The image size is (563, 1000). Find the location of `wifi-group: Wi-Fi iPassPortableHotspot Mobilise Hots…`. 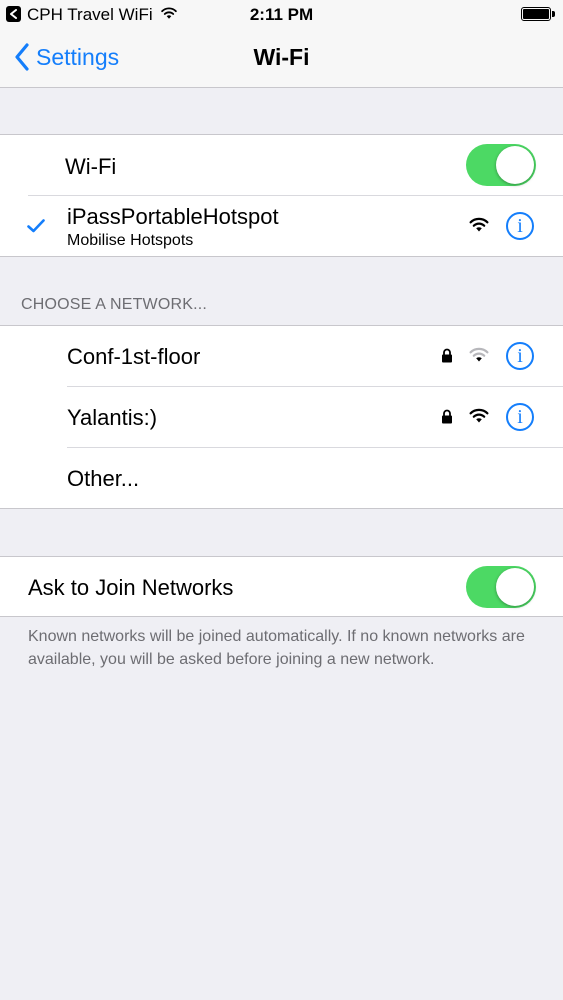

wifi-group: Wi-Fi iPassPortableHotspot Mobilise Hots… is located at coordinates (281, 195).